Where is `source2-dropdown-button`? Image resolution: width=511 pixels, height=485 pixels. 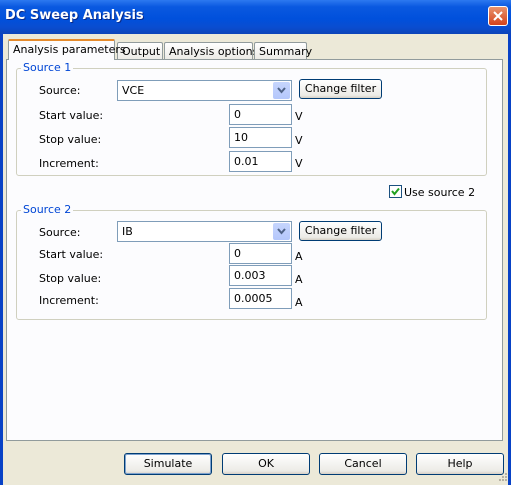
source2-dropdown-button is located at coordinates (281, 231).